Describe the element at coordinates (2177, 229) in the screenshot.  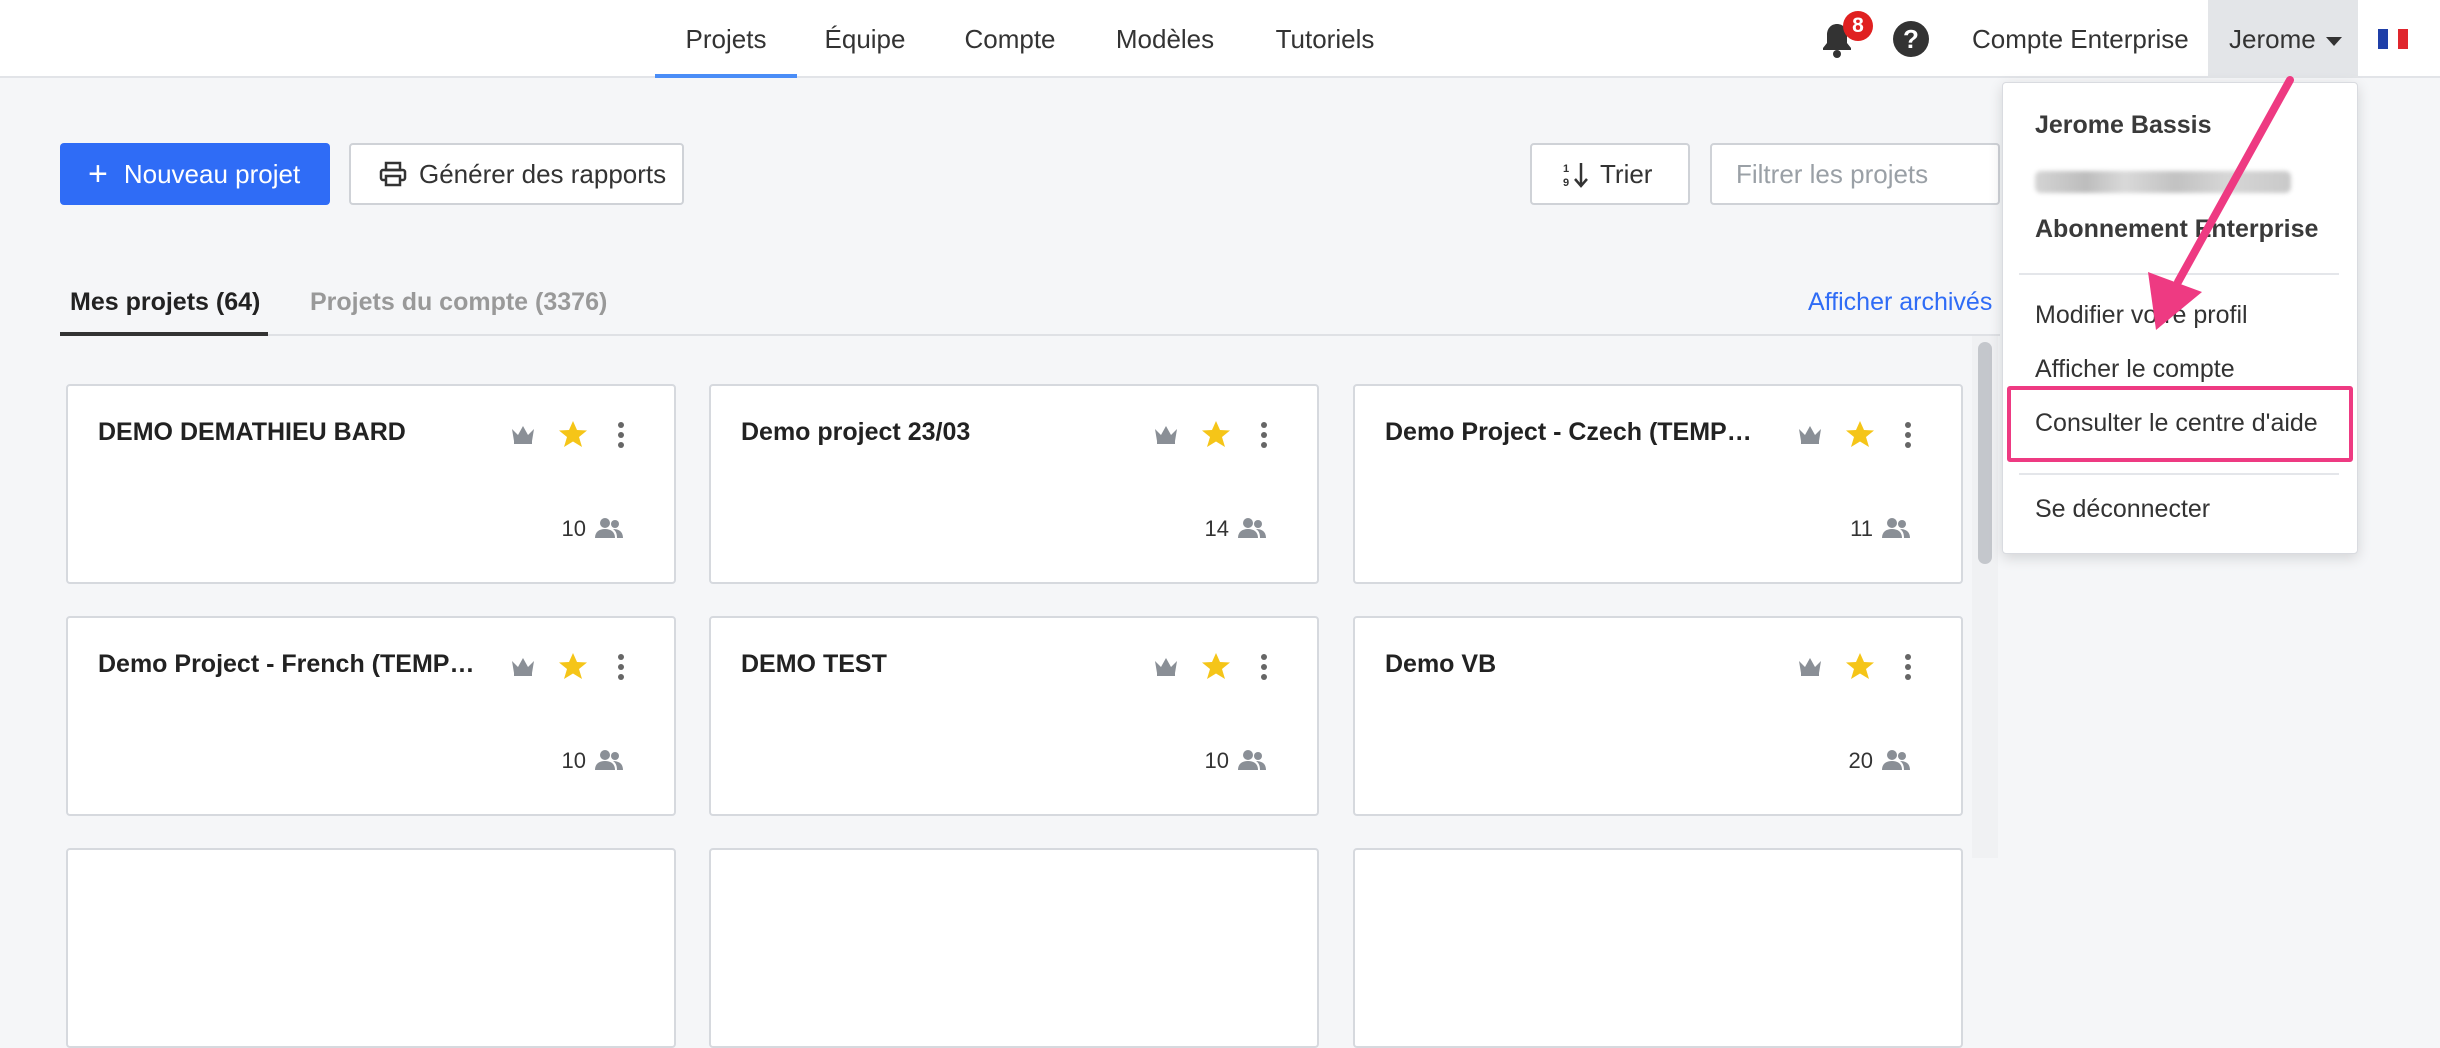
I see `dropdown-plan: Abonnement Enterprise` at that location.